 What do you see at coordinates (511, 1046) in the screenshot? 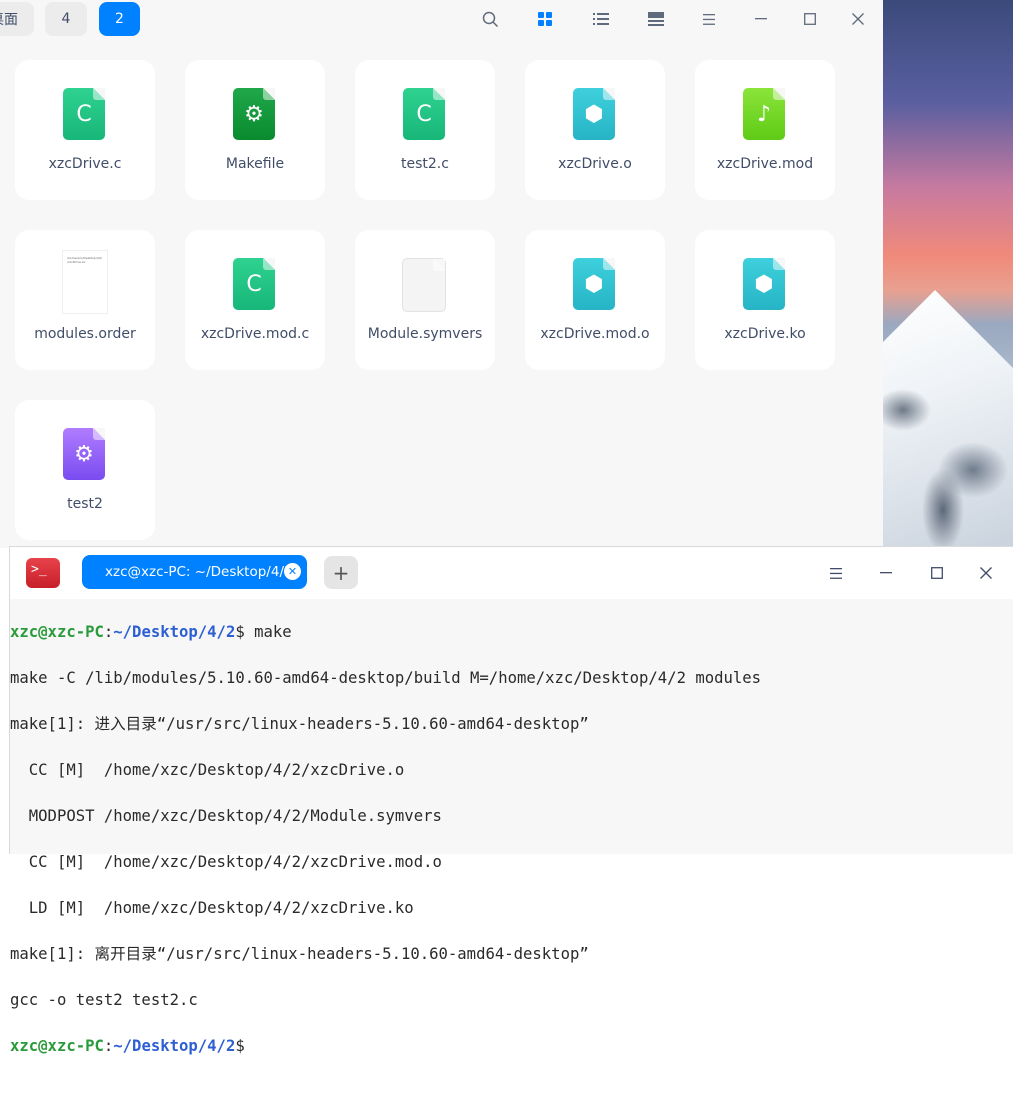
I see `terminal-line-prompt: xzc@xzc-PC:~/Desktop/4/2$` at bounding box center [511, 1046].